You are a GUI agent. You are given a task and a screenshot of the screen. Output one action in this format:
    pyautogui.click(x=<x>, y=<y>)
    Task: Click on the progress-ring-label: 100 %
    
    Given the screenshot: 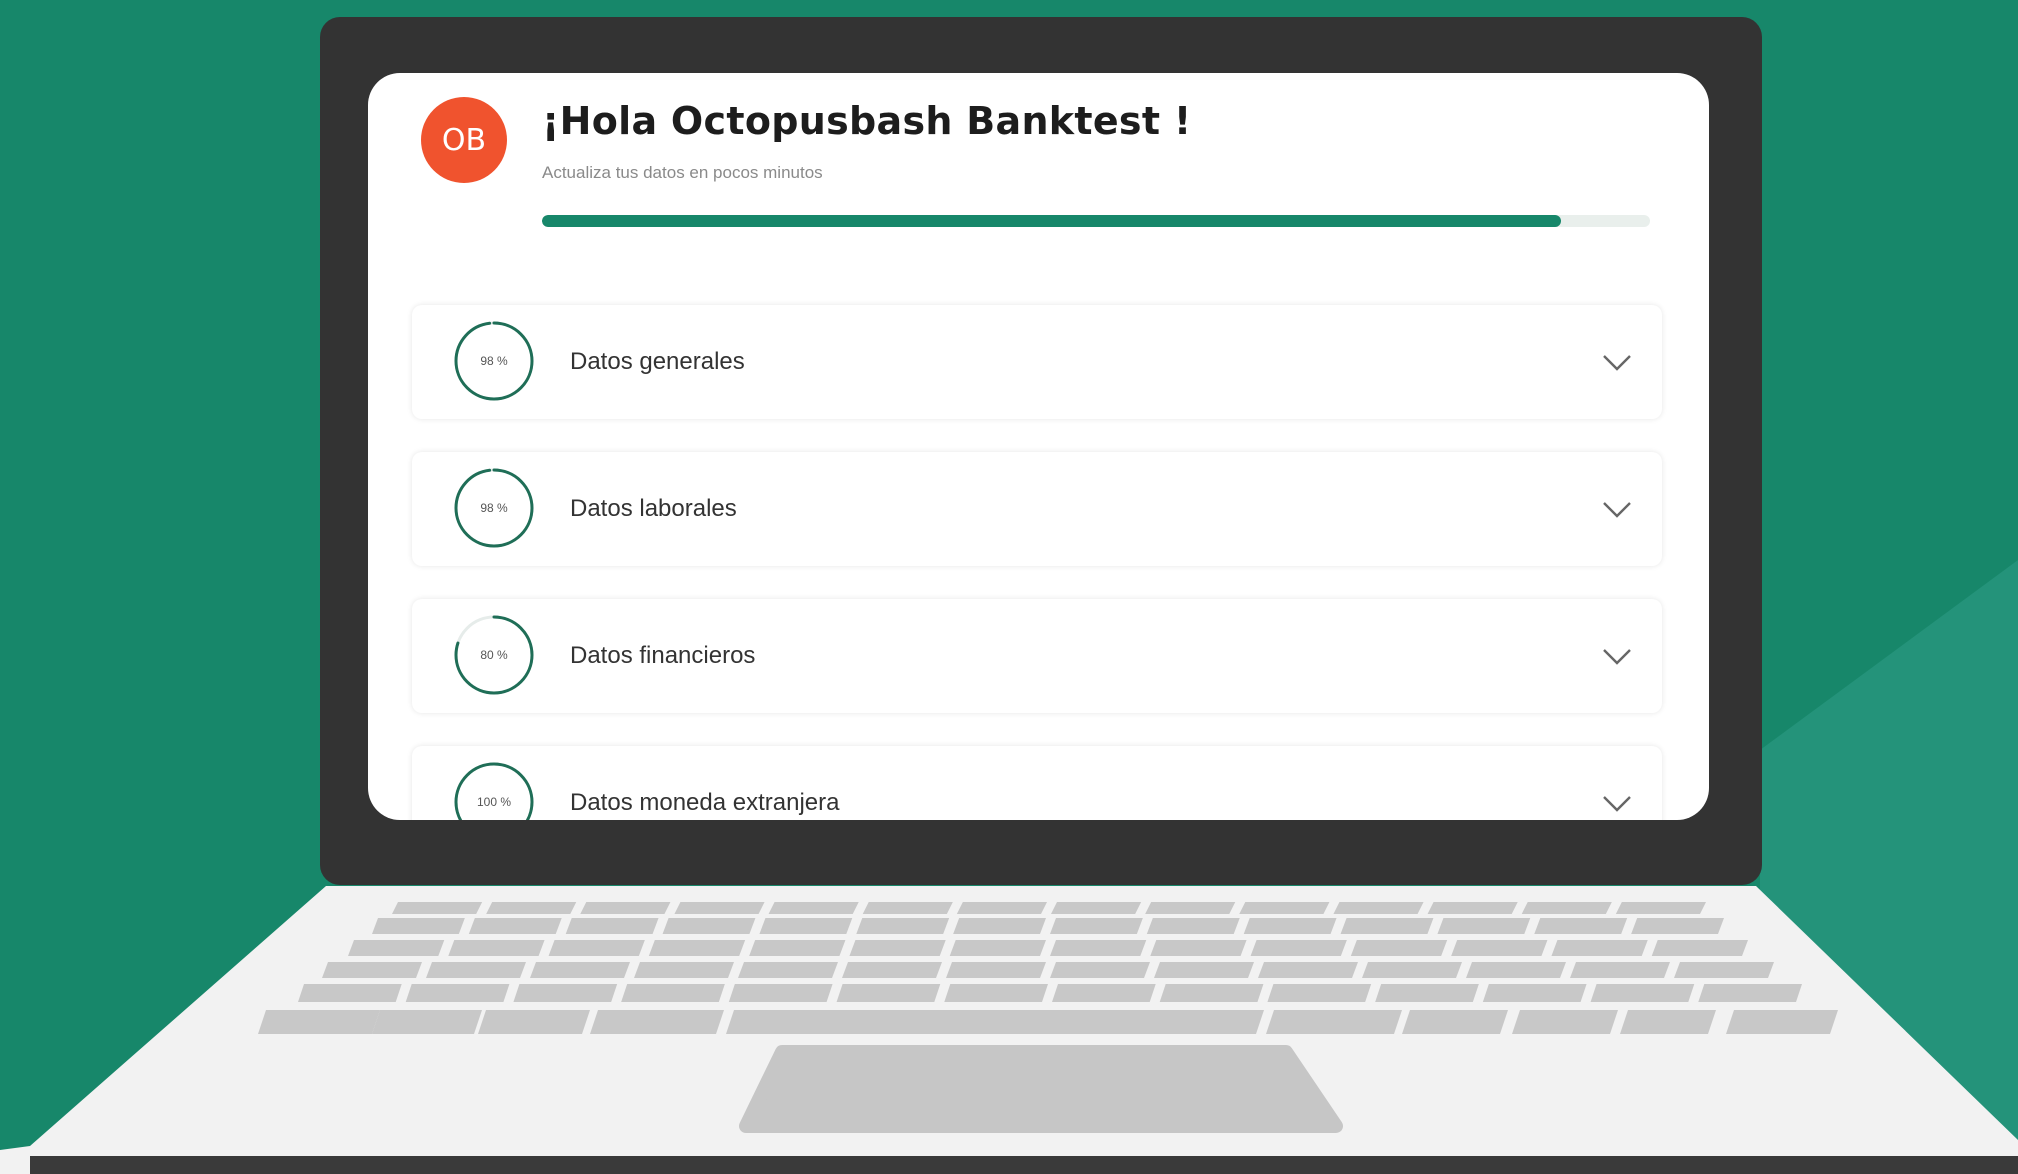 What is the action you would take?
    pyautogui.click(x=494, y=802)
    